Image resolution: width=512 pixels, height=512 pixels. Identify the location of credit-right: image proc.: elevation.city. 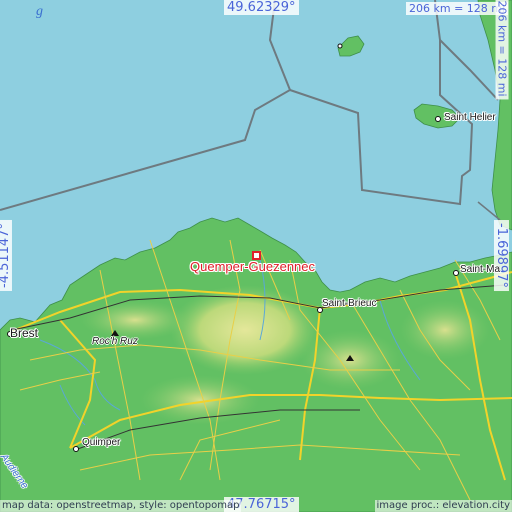
(443, 506).